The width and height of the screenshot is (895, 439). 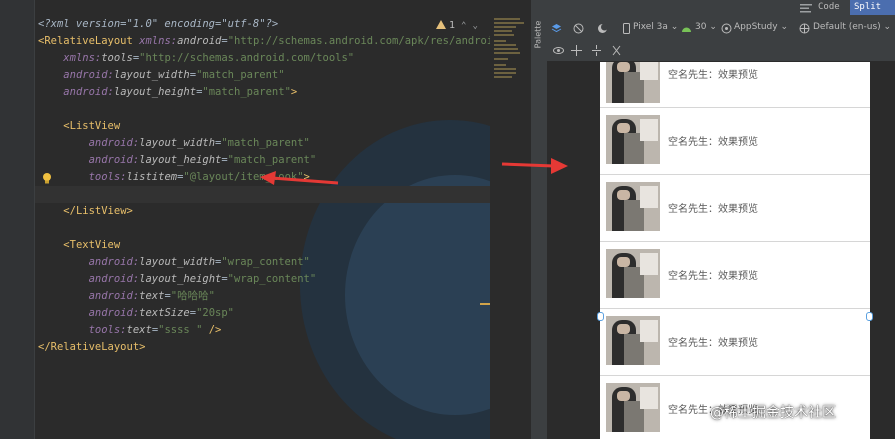 What do you see at coordinates (713, 276) in the screenshot?
I see `item-text: 空名先生：效果预览` at bounding box center [713, 276].